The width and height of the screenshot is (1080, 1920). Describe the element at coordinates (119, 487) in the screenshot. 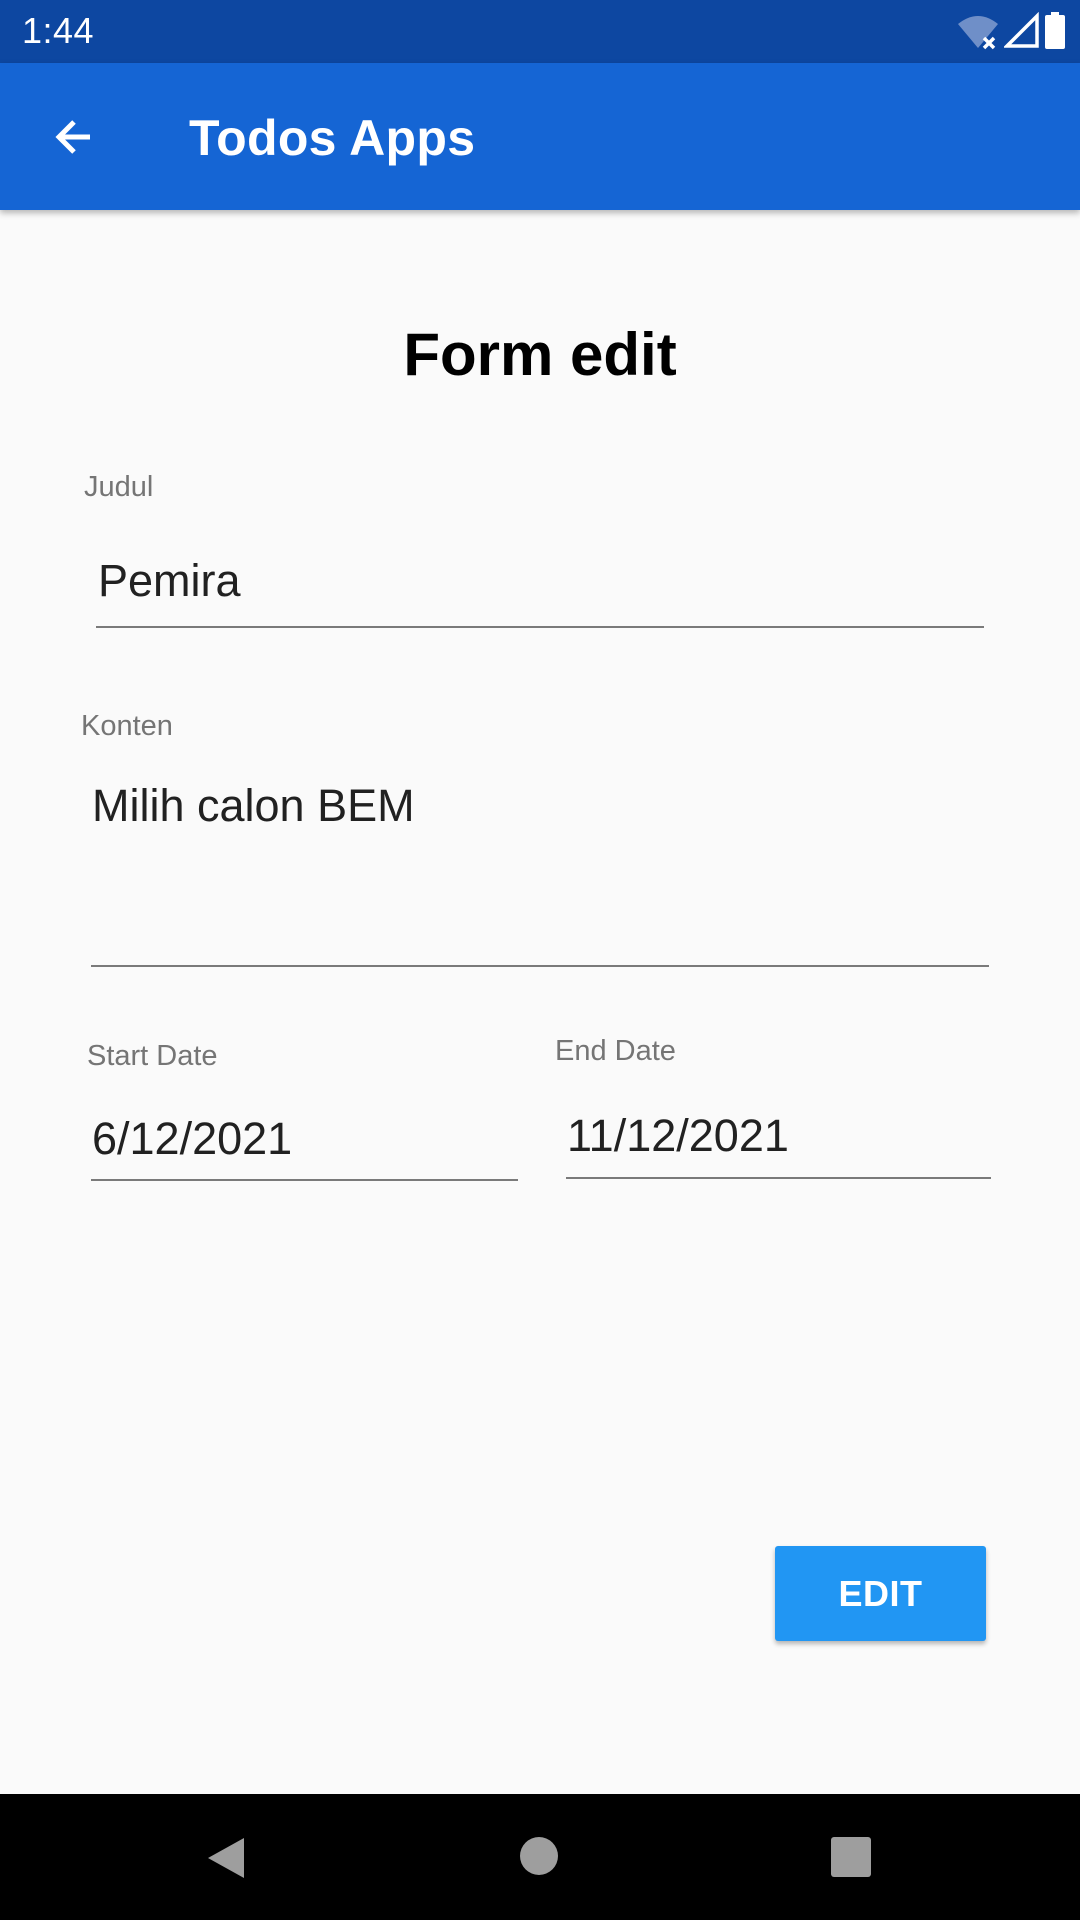

I see `judul-label: Judul` at that location.